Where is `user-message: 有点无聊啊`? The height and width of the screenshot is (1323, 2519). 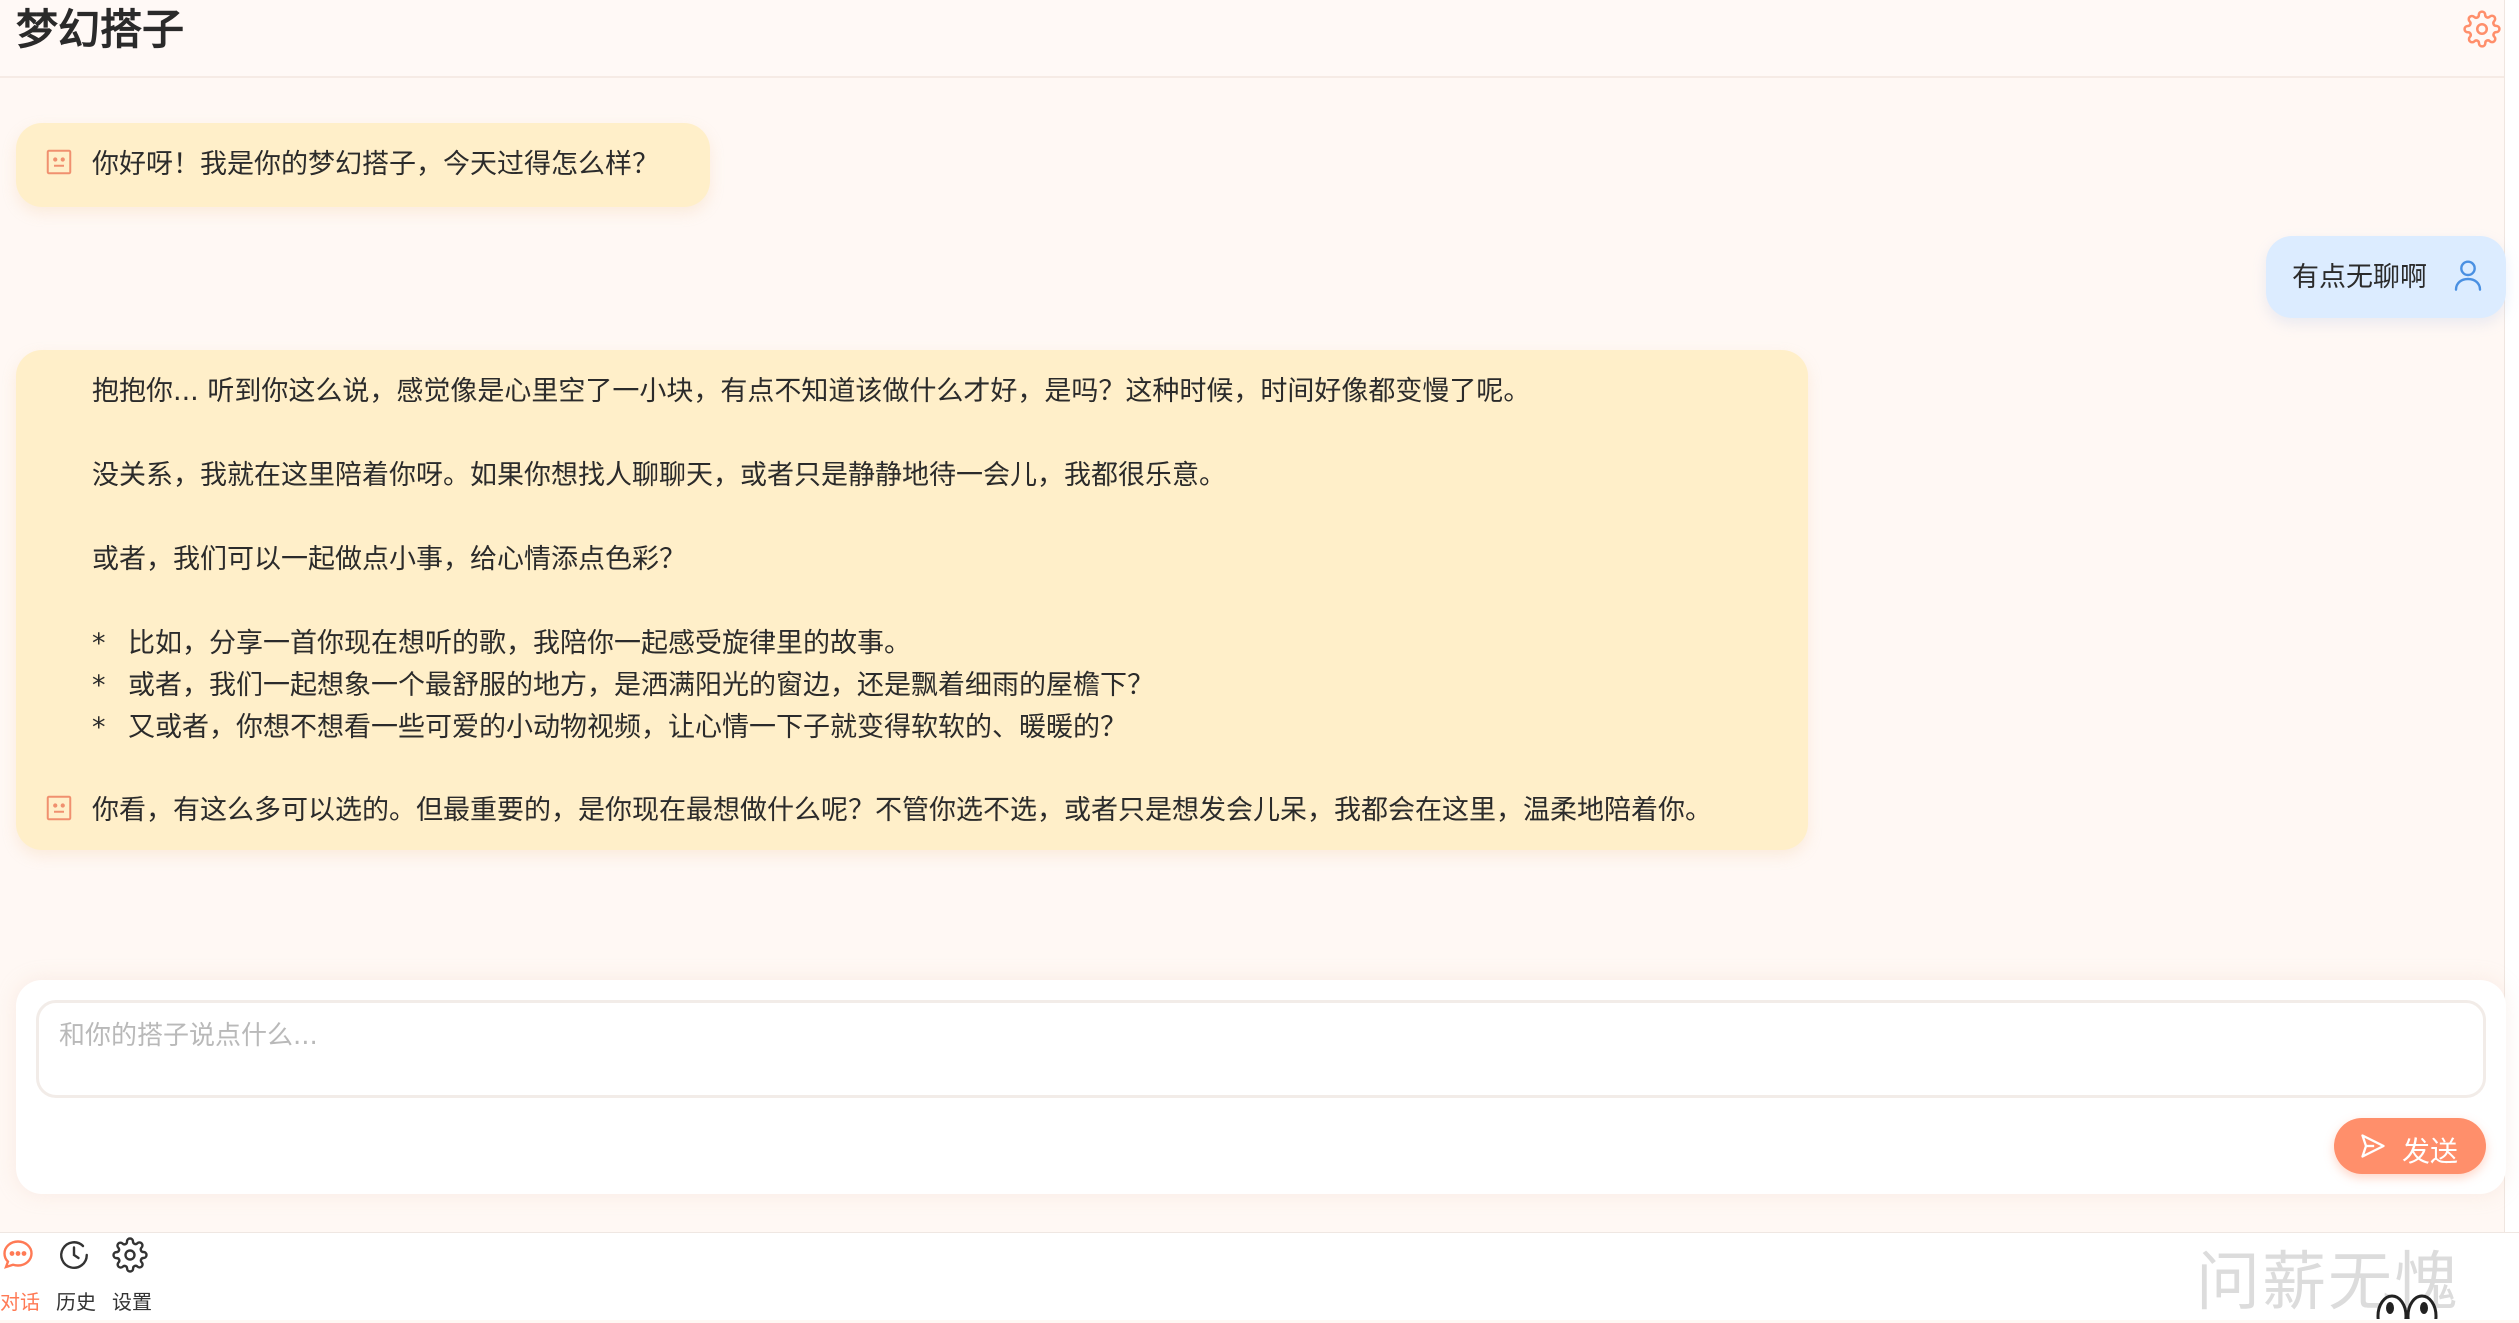
user-message: 有点无聊啊 is located at coordinates (2386, 277).